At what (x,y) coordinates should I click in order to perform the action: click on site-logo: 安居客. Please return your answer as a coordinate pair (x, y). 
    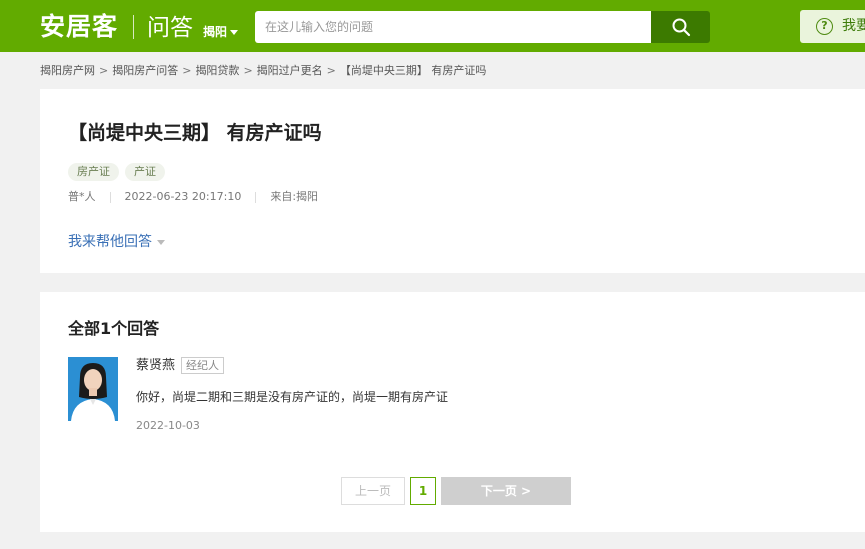
    Looking at the image, I should click on (79, 27).